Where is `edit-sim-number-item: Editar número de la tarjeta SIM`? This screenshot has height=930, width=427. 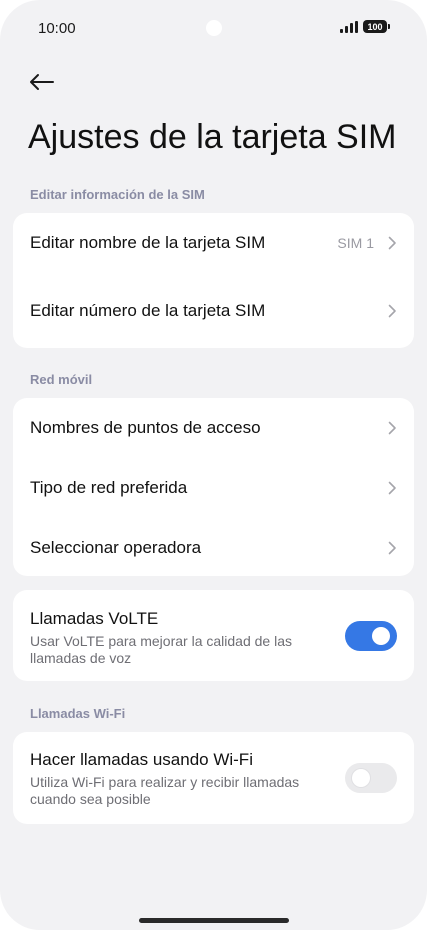 edit-sim-number-item: Editar número de la tarjeta SIM is located at coordinates (213, 311).